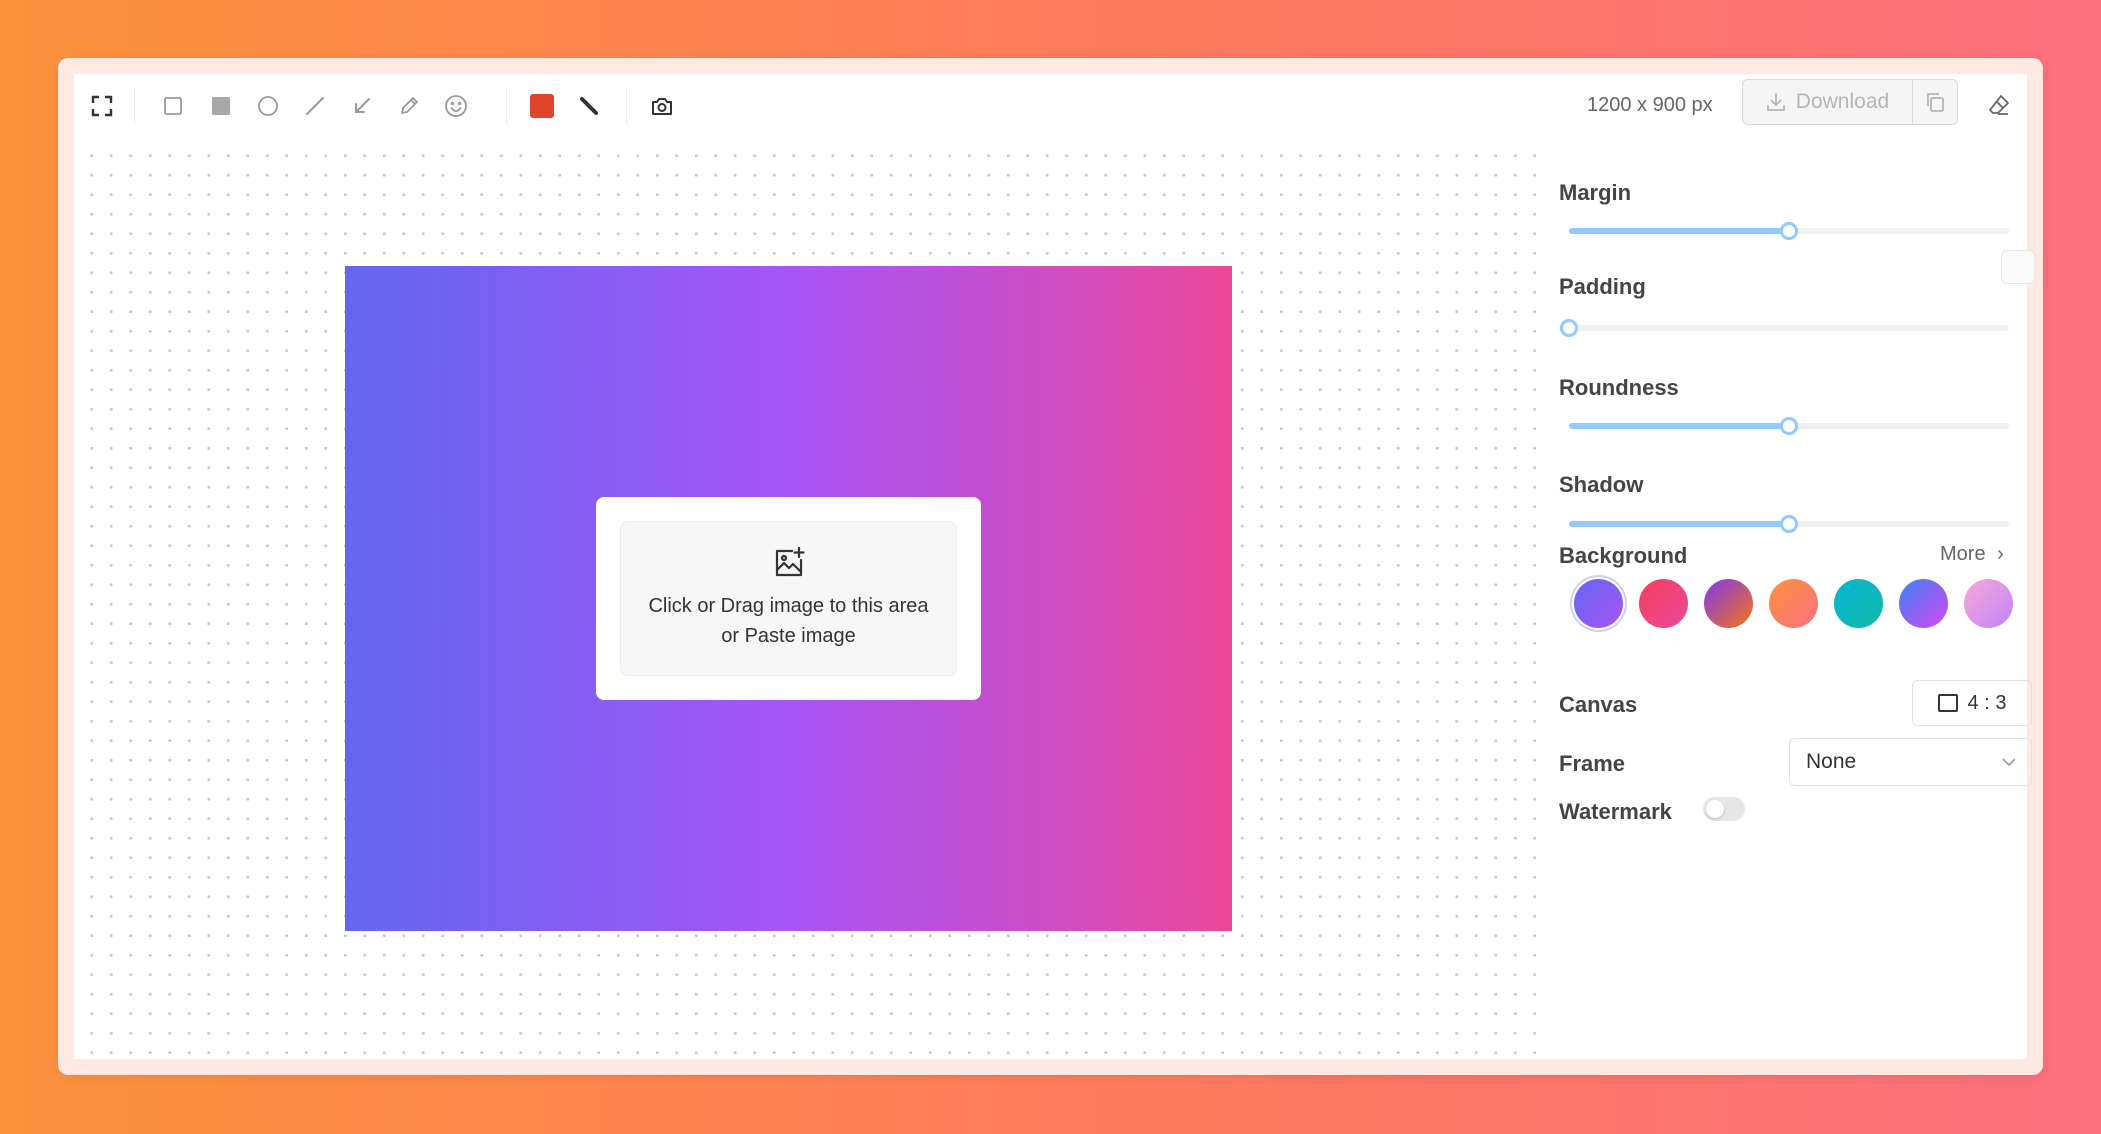 This screenshot has width=2101, height=1134. What do you see at coordinates (1650, 105) in the screenshot?
I see `canvas-size-label: 1200 x 900 px` at bounding box center [1650, 105].